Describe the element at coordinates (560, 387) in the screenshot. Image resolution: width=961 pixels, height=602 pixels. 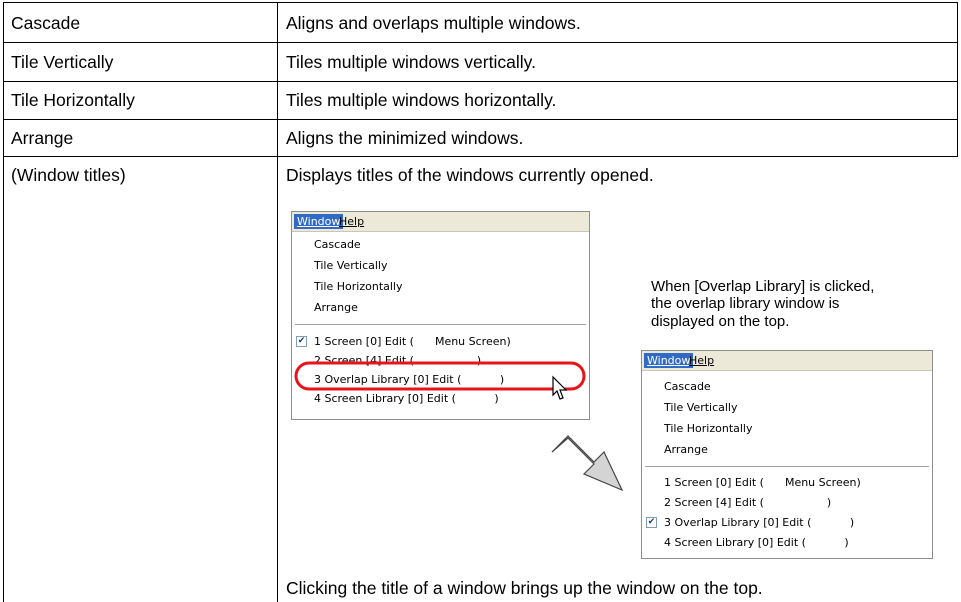
I see `mouse-pointer-icon` at that location.